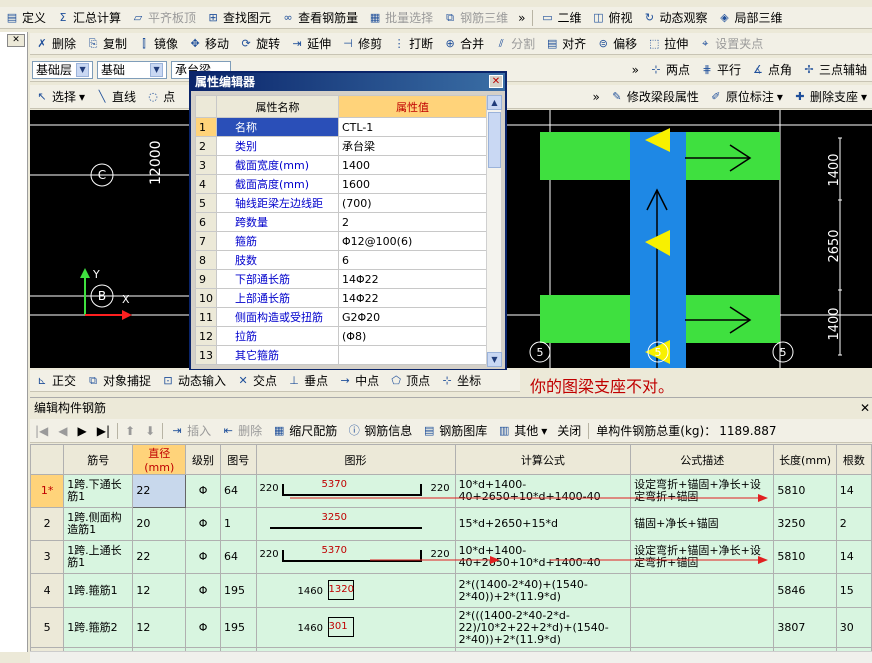 This screenshot has width=872, height=663. Describe the element at coordinates (412, 279) in the screenshot. I see `property-value: 14Φ22` at that location.